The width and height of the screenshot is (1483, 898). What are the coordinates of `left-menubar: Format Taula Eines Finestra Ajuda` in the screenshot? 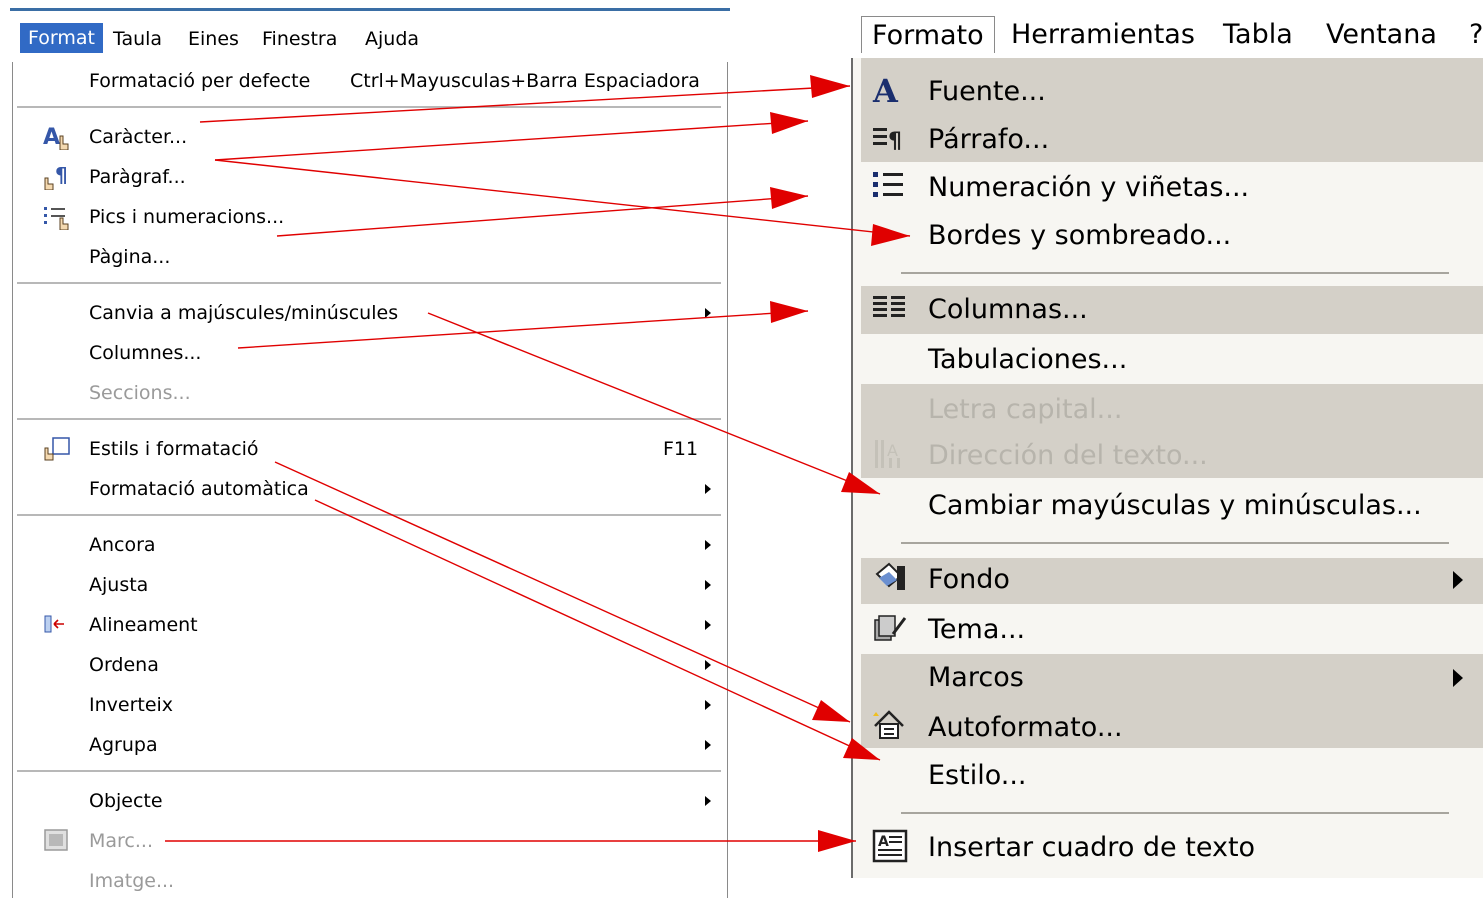 It's located at (370, 35).